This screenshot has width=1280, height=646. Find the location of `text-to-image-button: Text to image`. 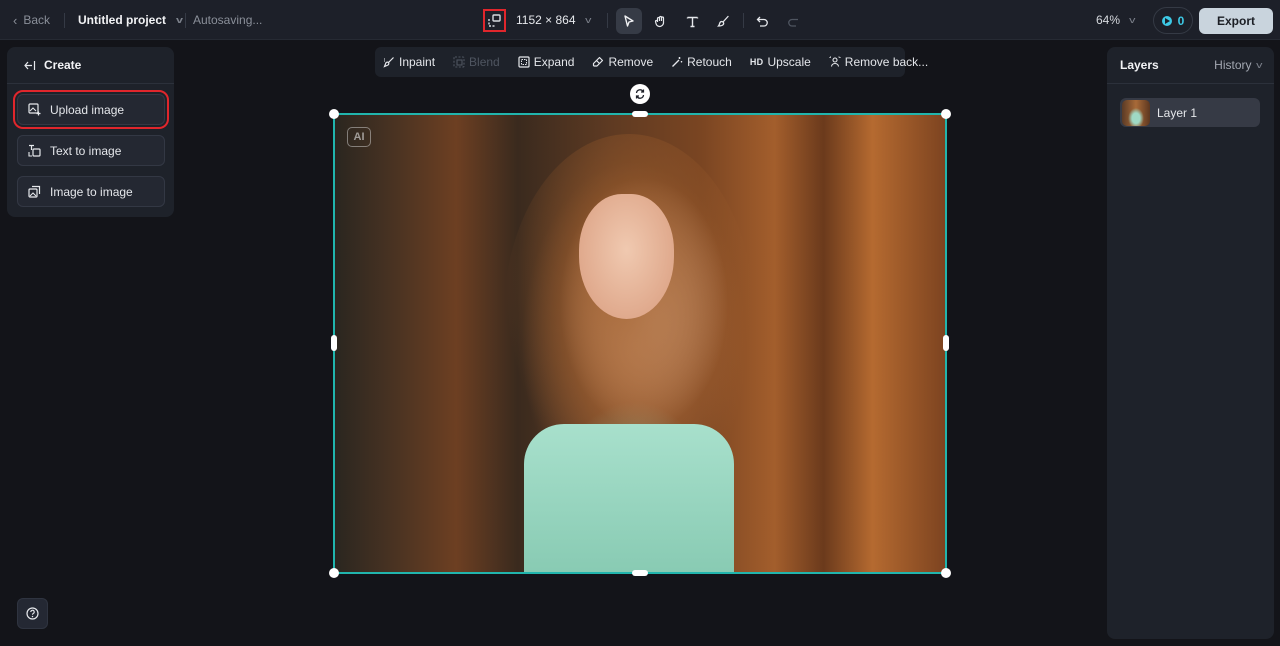

text-to-image-button: Text to image is located at coordinates (91, 150).